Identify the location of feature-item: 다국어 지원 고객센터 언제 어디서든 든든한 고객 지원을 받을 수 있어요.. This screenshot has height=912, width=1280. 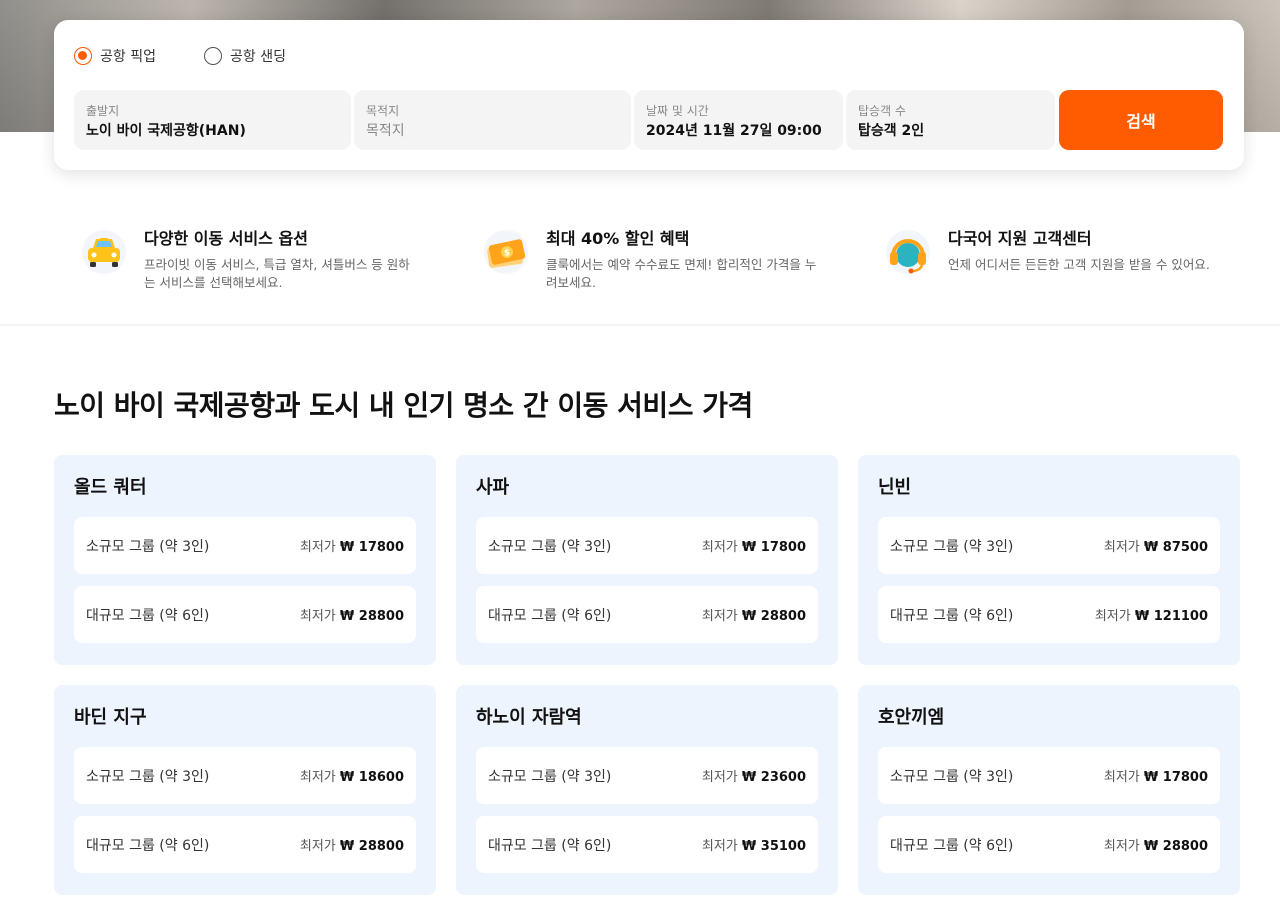
(1066, 252).